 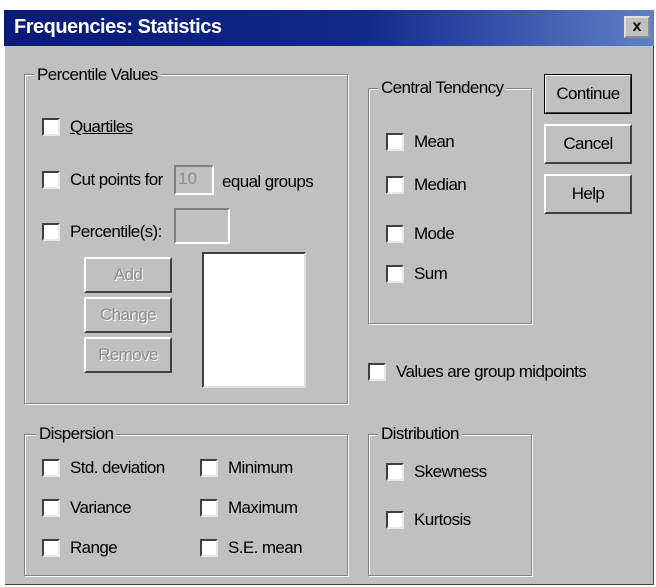 What do you see at coordinates (588, 94) in the screenshot?
I see `continue-button: Continue` at bounding box center [588, 94].